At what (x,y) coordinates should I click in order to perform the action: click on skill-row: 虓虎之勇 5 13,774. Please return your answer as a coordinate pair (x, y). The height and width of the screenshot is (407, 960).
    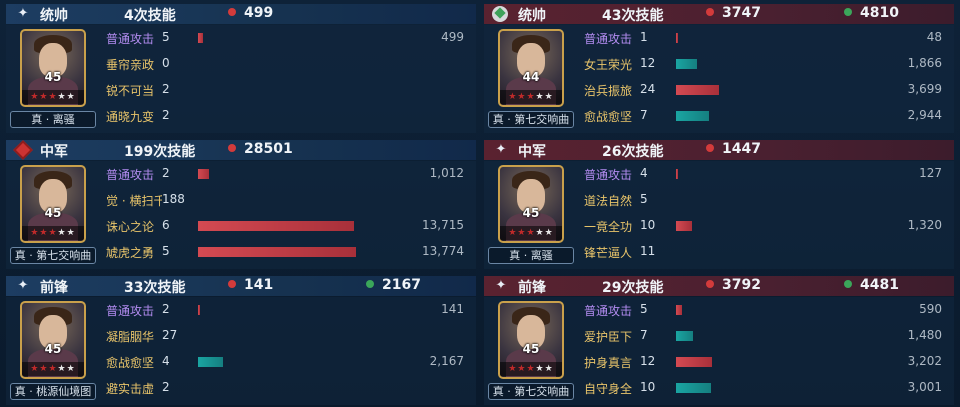
    Looking at the image, I should click on (287, 252).